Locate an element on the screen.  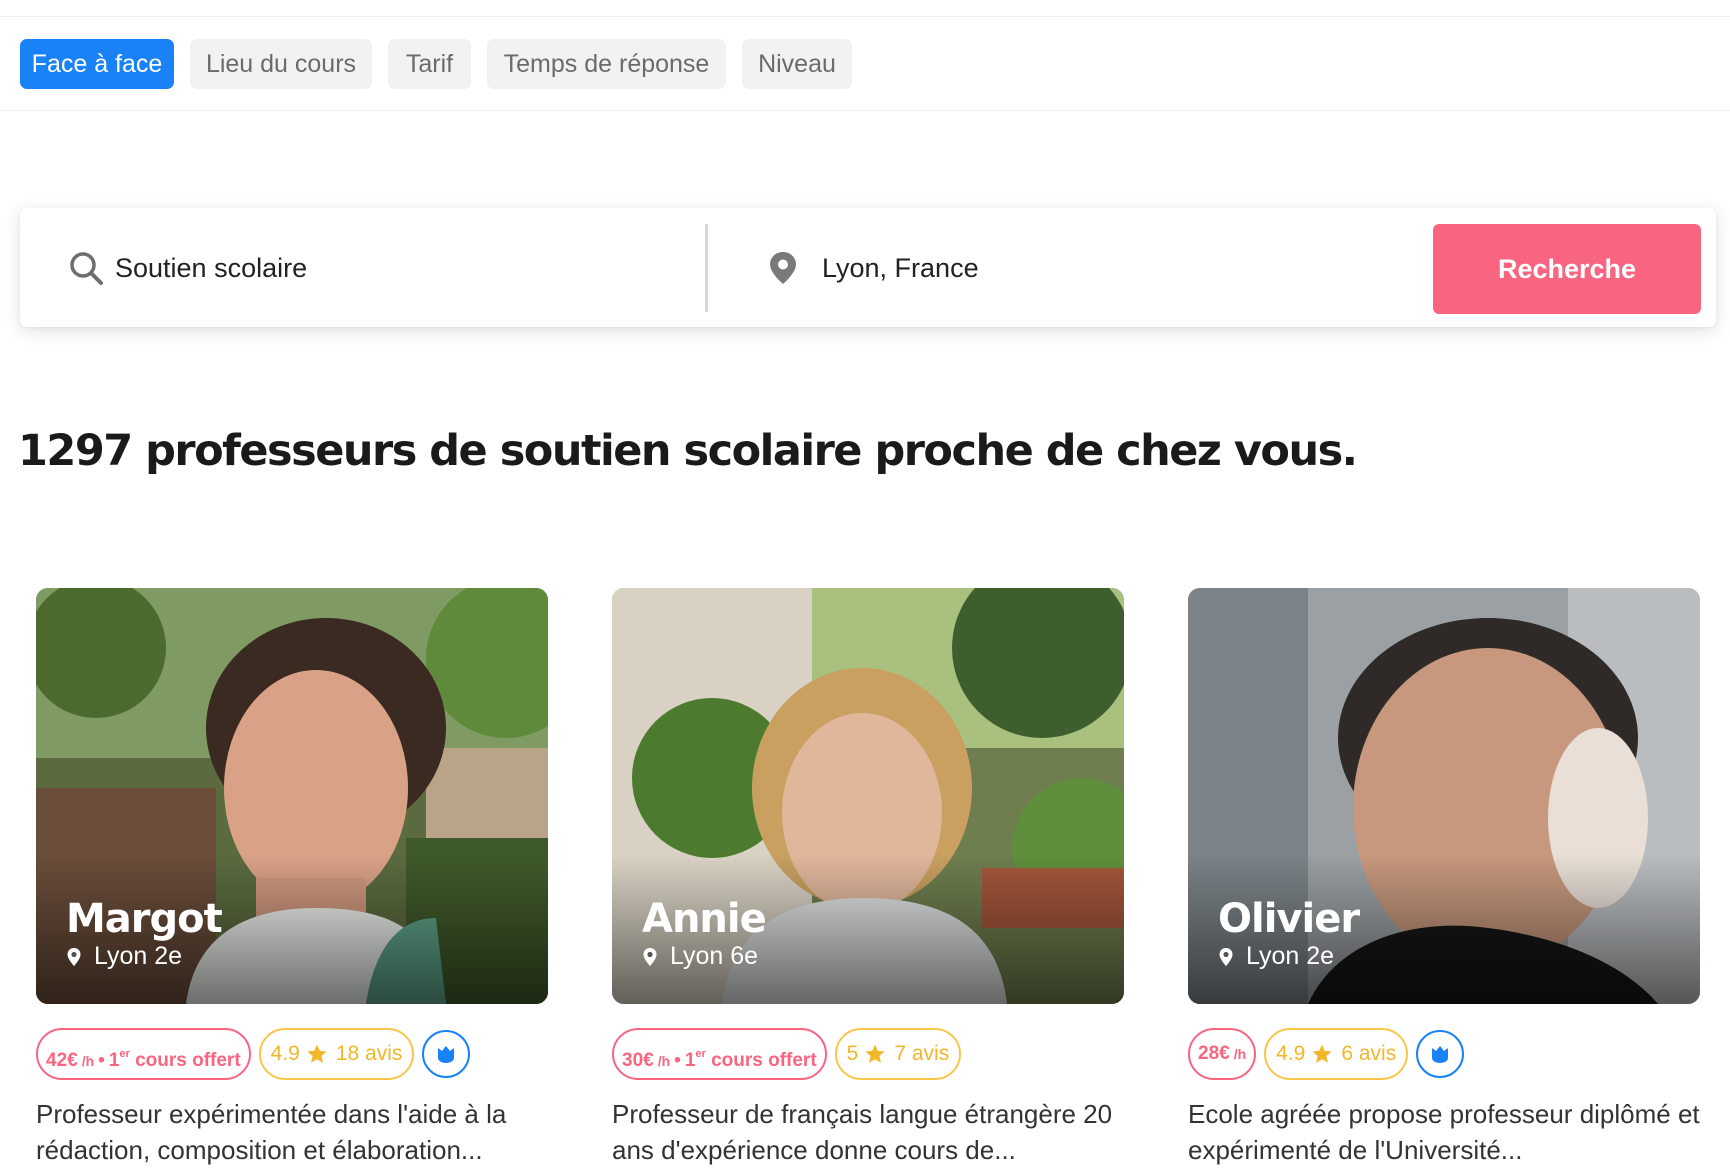
filter-chip-tarif: Tarif is located at coordinates (429, 64).